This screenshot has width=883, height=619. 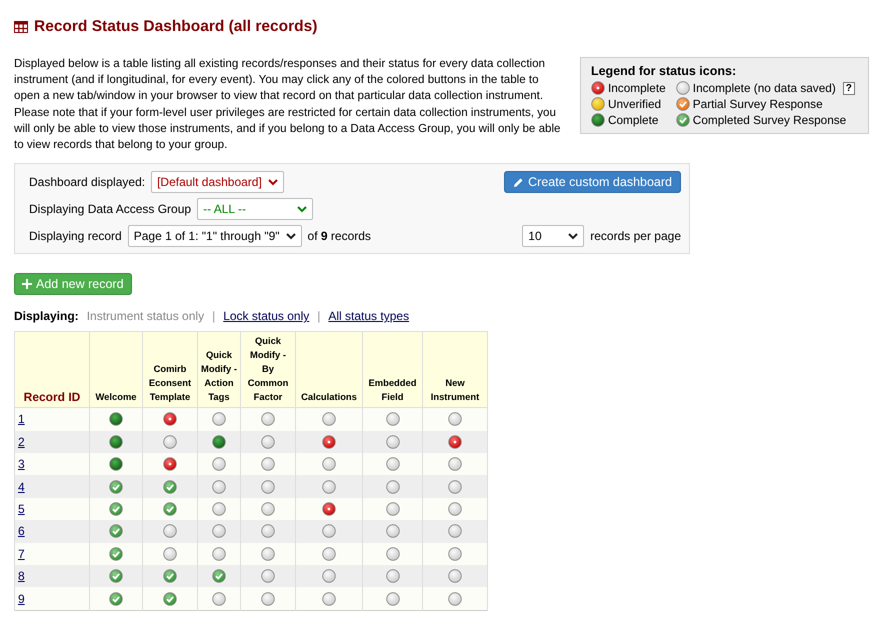 I want to click on record-link: 8, so click(x=21, y=576).